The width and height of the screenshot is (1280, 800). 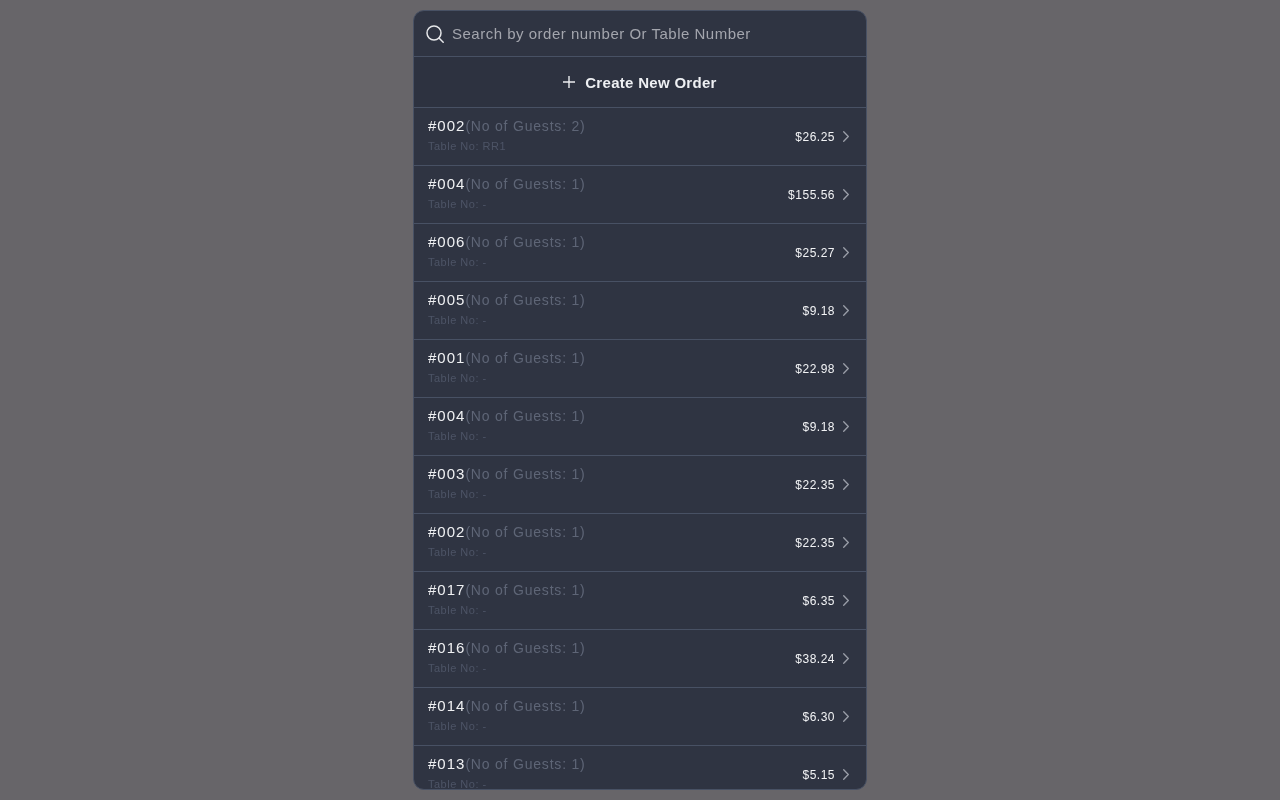 I want to click on search-field: Search by order number Or Table Number, so click(x=653, y=33).